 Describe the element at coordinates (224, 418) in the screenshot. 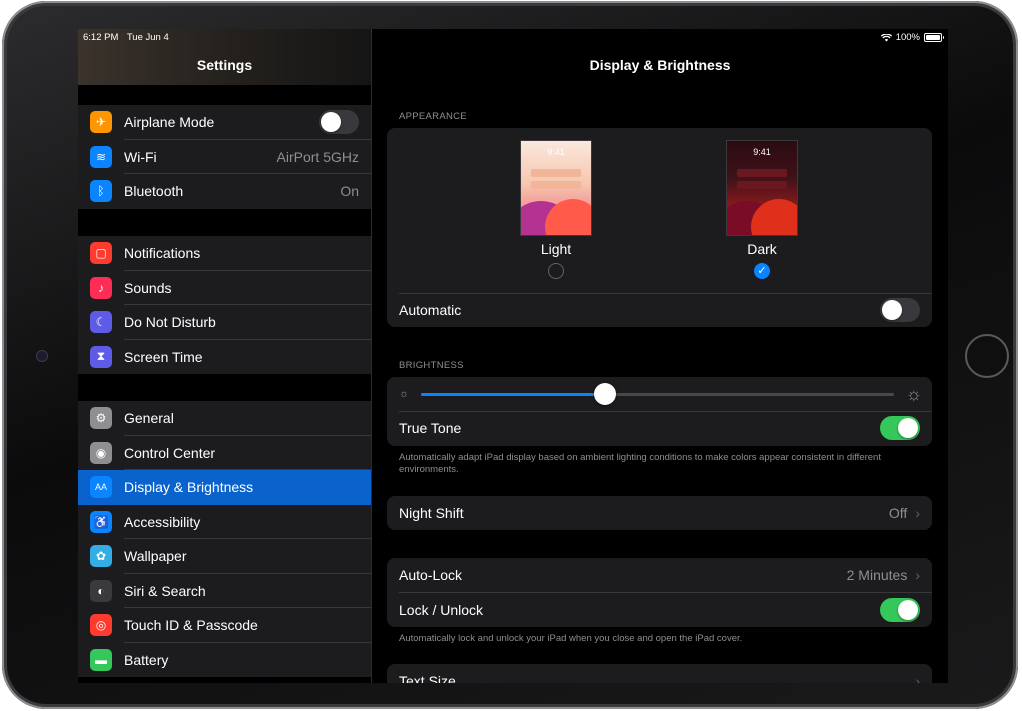

I see `sidebar-item-general: ⚙ General` at that location.